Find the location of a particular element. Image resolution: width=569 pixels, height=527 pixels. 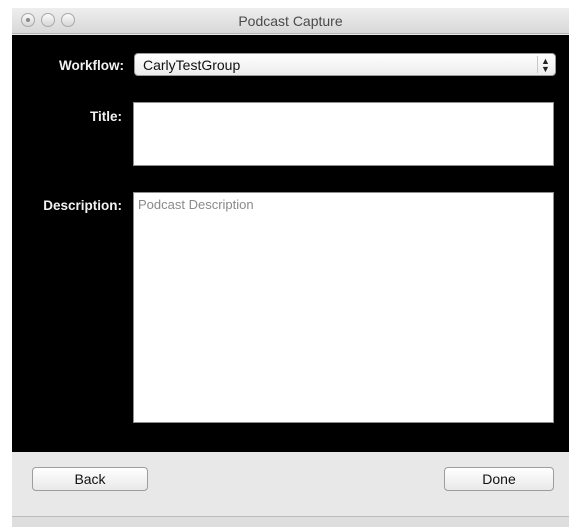

title-bar: Podcast Capture is located at coordinates (290, 21).